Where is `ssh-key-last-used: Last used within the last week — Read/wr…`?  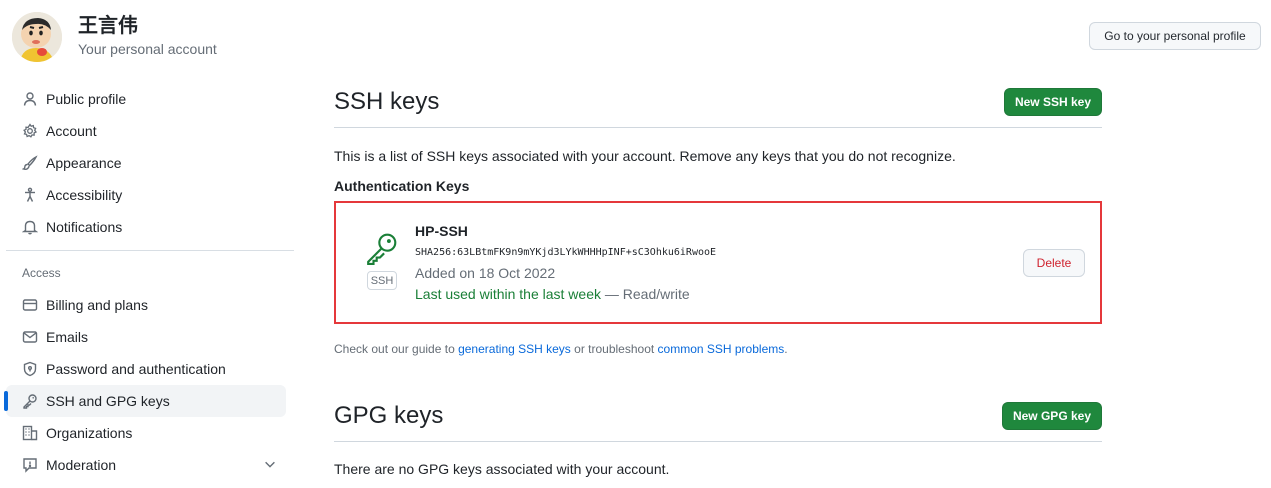 ssh-key-last-used: Last used within the last week — Read/wr… is located at coordinates (552, 294).